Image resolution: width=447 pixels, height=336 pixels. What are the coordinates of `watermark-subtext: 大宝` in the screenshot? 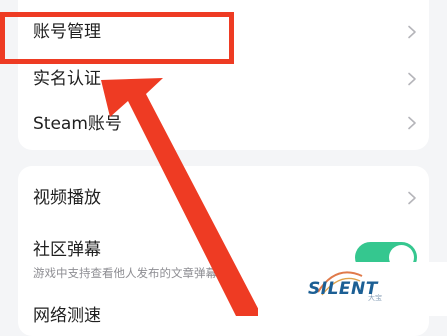 It's located at (375, 298).